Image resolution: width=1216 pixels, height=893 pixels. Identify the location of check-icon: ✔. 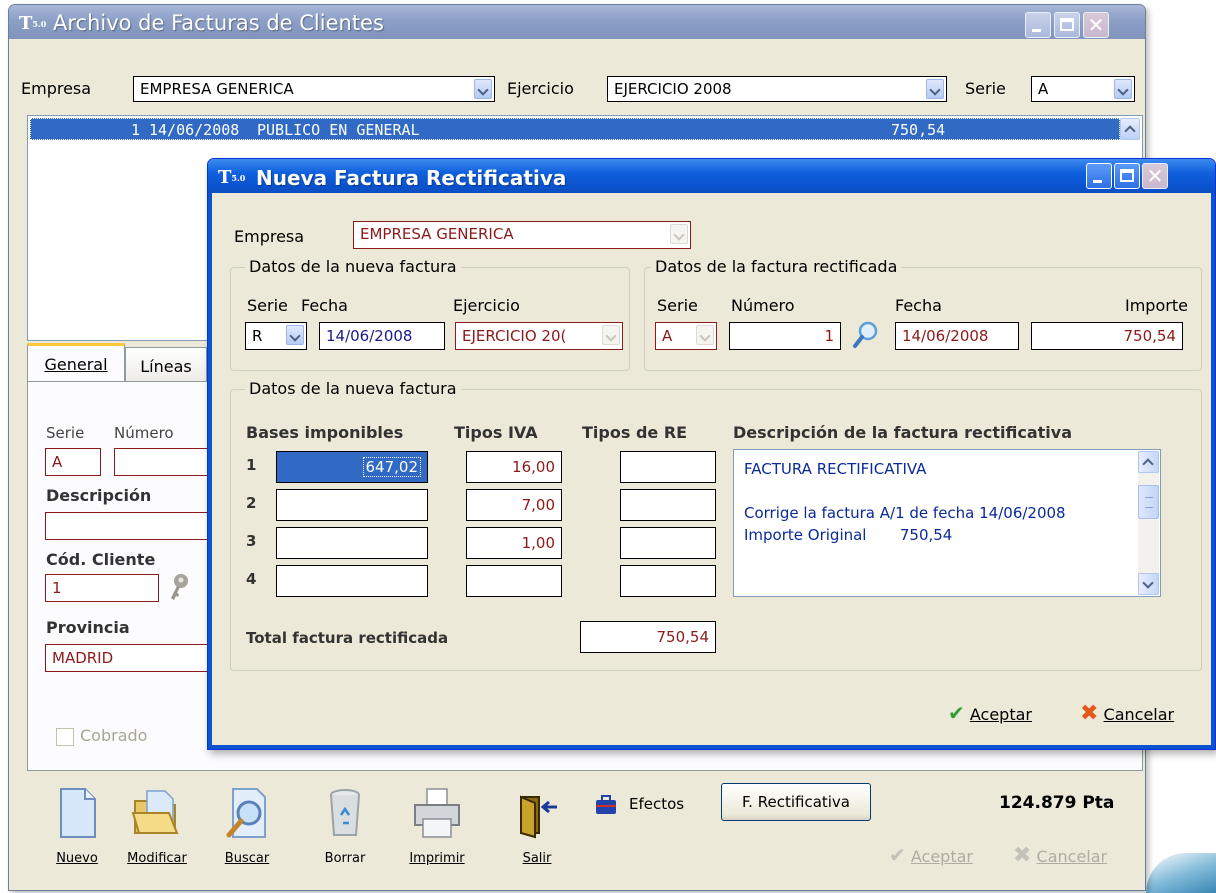
(897, 855).